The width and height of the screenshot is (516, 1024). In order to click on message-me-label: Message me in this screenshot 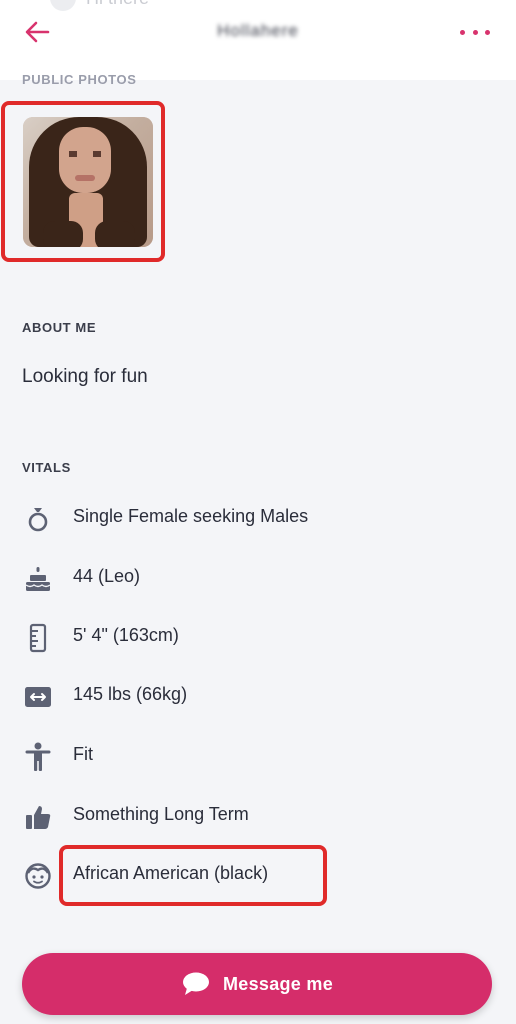, I will do `click(278, 983)`.